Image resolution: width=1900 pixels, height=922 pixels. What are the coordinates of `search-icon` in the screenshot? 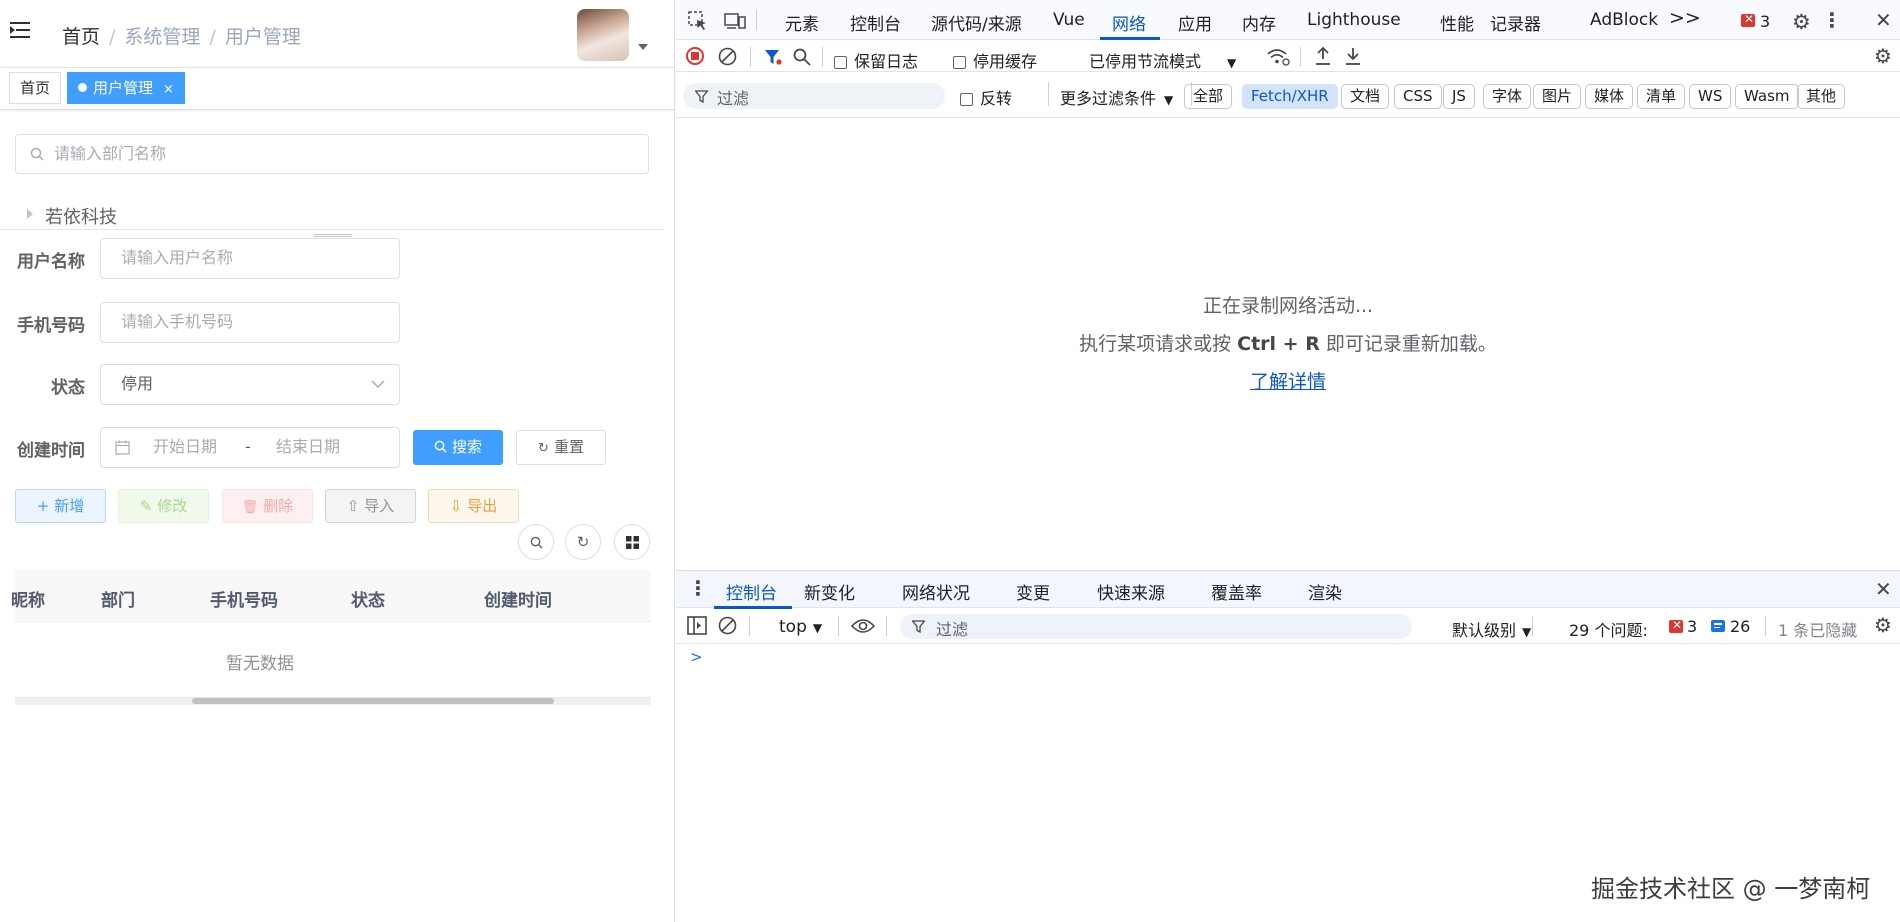 It's located at (802, 57).